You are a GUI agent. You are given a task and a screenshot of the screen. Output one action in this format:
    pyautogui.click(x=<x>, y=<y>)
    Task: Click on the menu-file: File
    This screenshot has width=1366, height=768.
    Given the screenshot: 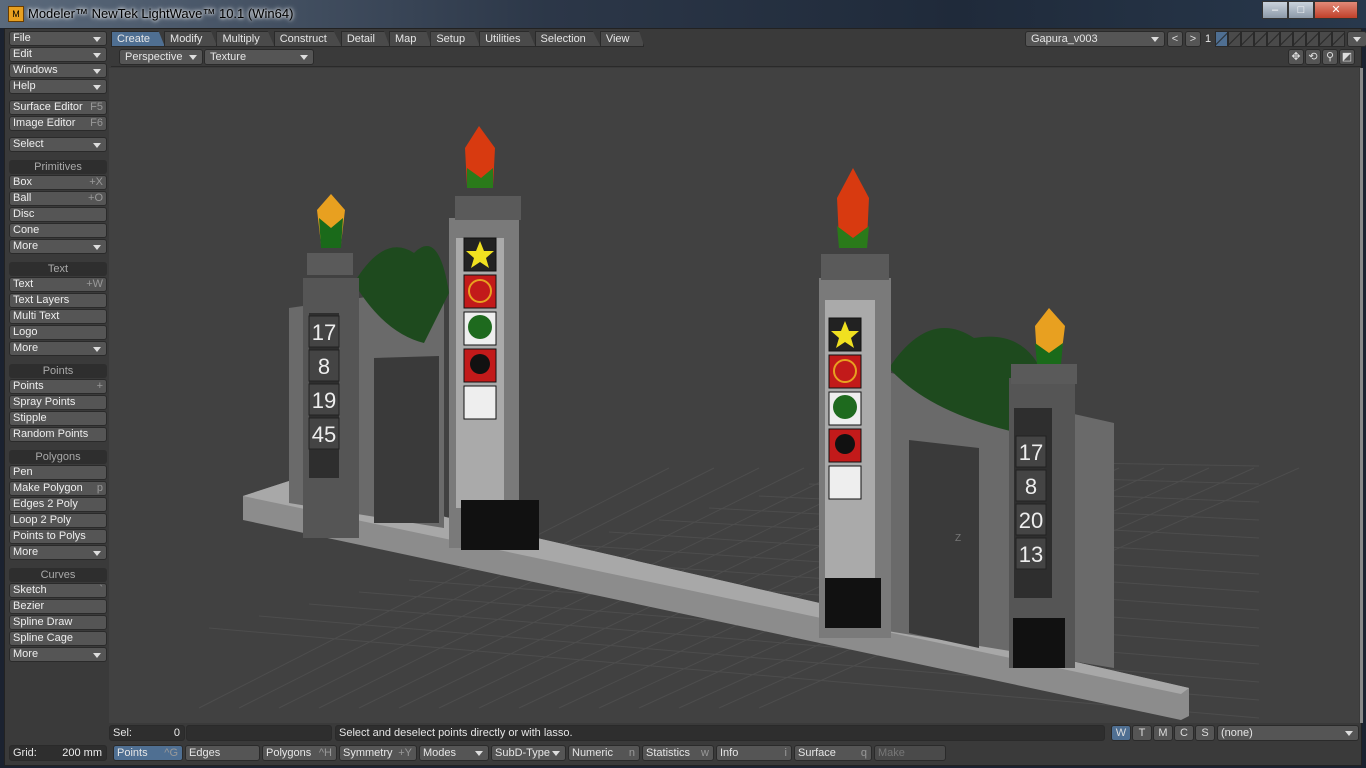 What is the action you would take?
    pyautogui.click(x=58, y=38)
    